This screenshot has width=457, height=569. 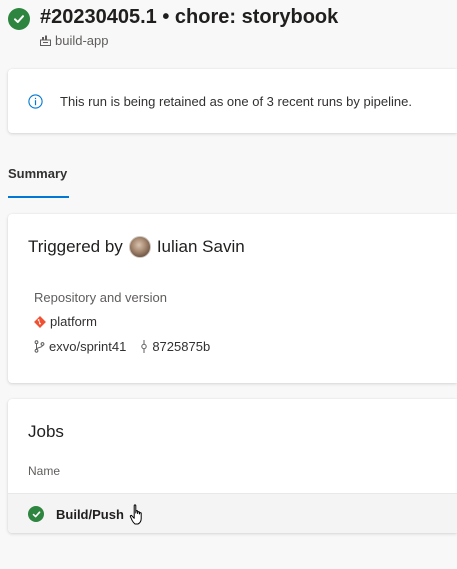 What do you see at coordinates (75, 246) in the screenshot?
I see `triggered-by-label: Triggered by` at bounding box center [75, 246].